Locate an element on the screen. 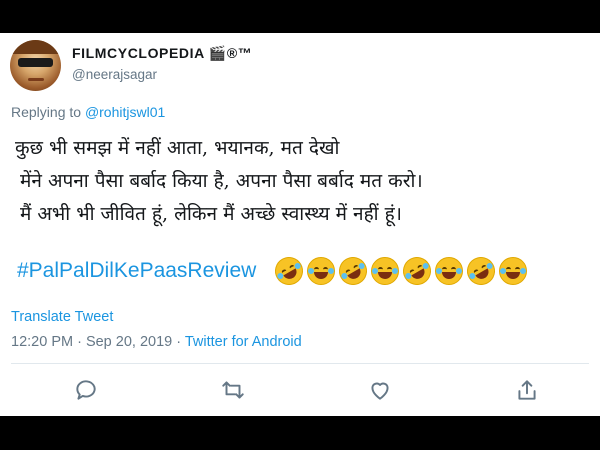 Image resolution: width=600 pixels, height=450 pixels. handle: @neerajsagar is located at coordinates (114, 74).